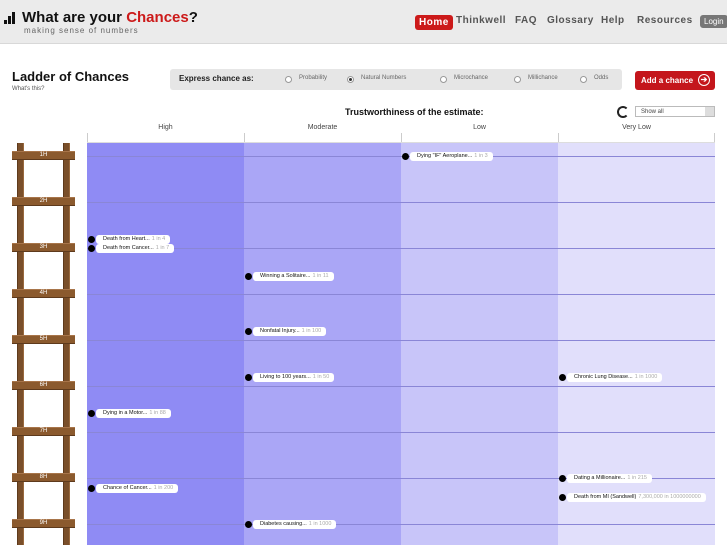 Image resolution: width=727 pixels, height=545 pixels. I want to click on ladder-rung-8h: 8H, so click(43, 477).